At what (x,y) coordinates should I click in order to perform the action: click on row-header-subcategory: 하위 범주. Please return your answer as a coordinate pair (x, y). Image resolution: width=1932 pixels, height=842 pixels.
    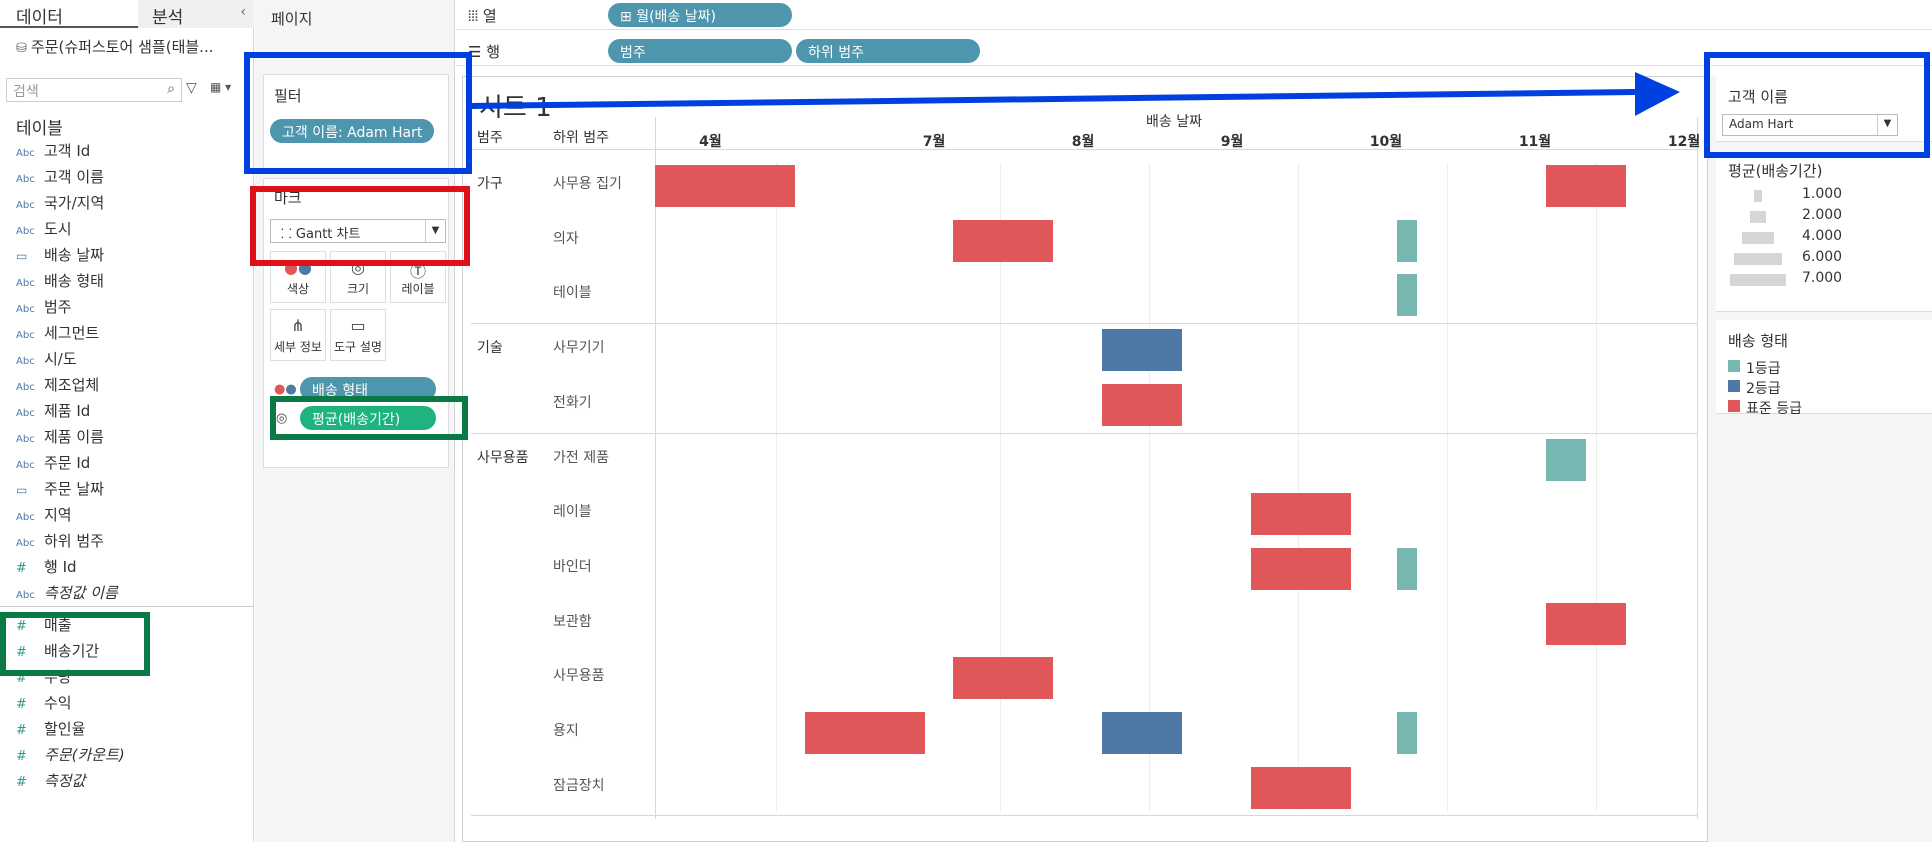
    Looking at the image, I should click on (581, 138).